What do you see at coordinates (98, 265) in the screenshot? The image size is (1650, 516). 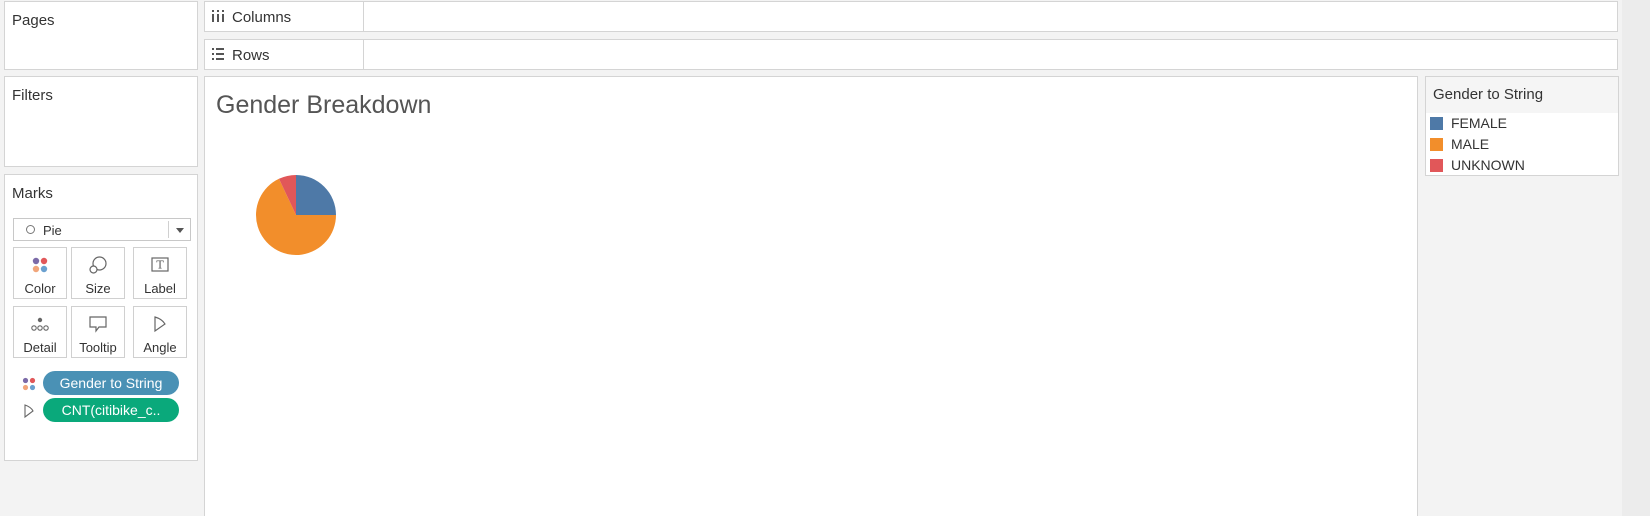 I see `size-icon` at bounding box center [98, 265].